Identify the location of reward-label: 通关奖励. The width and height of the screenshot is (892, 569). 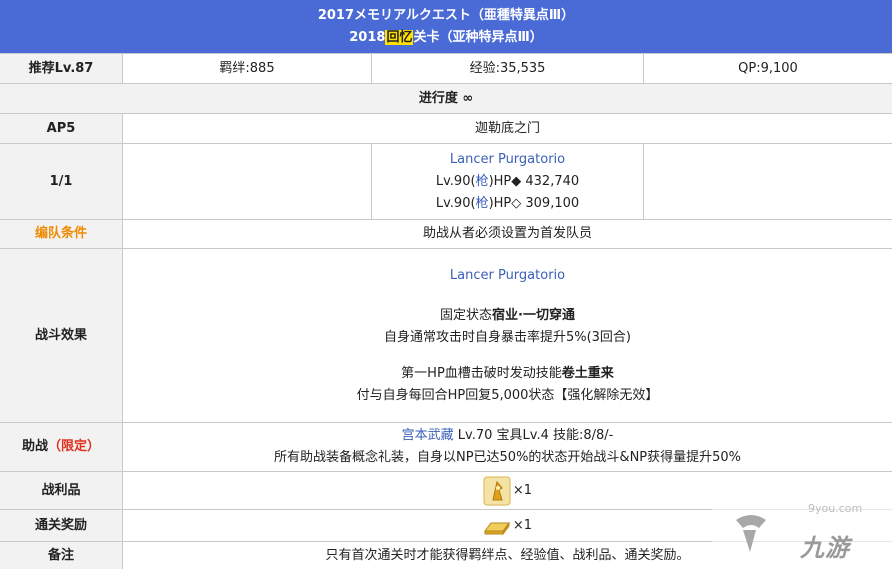
(61, 525).